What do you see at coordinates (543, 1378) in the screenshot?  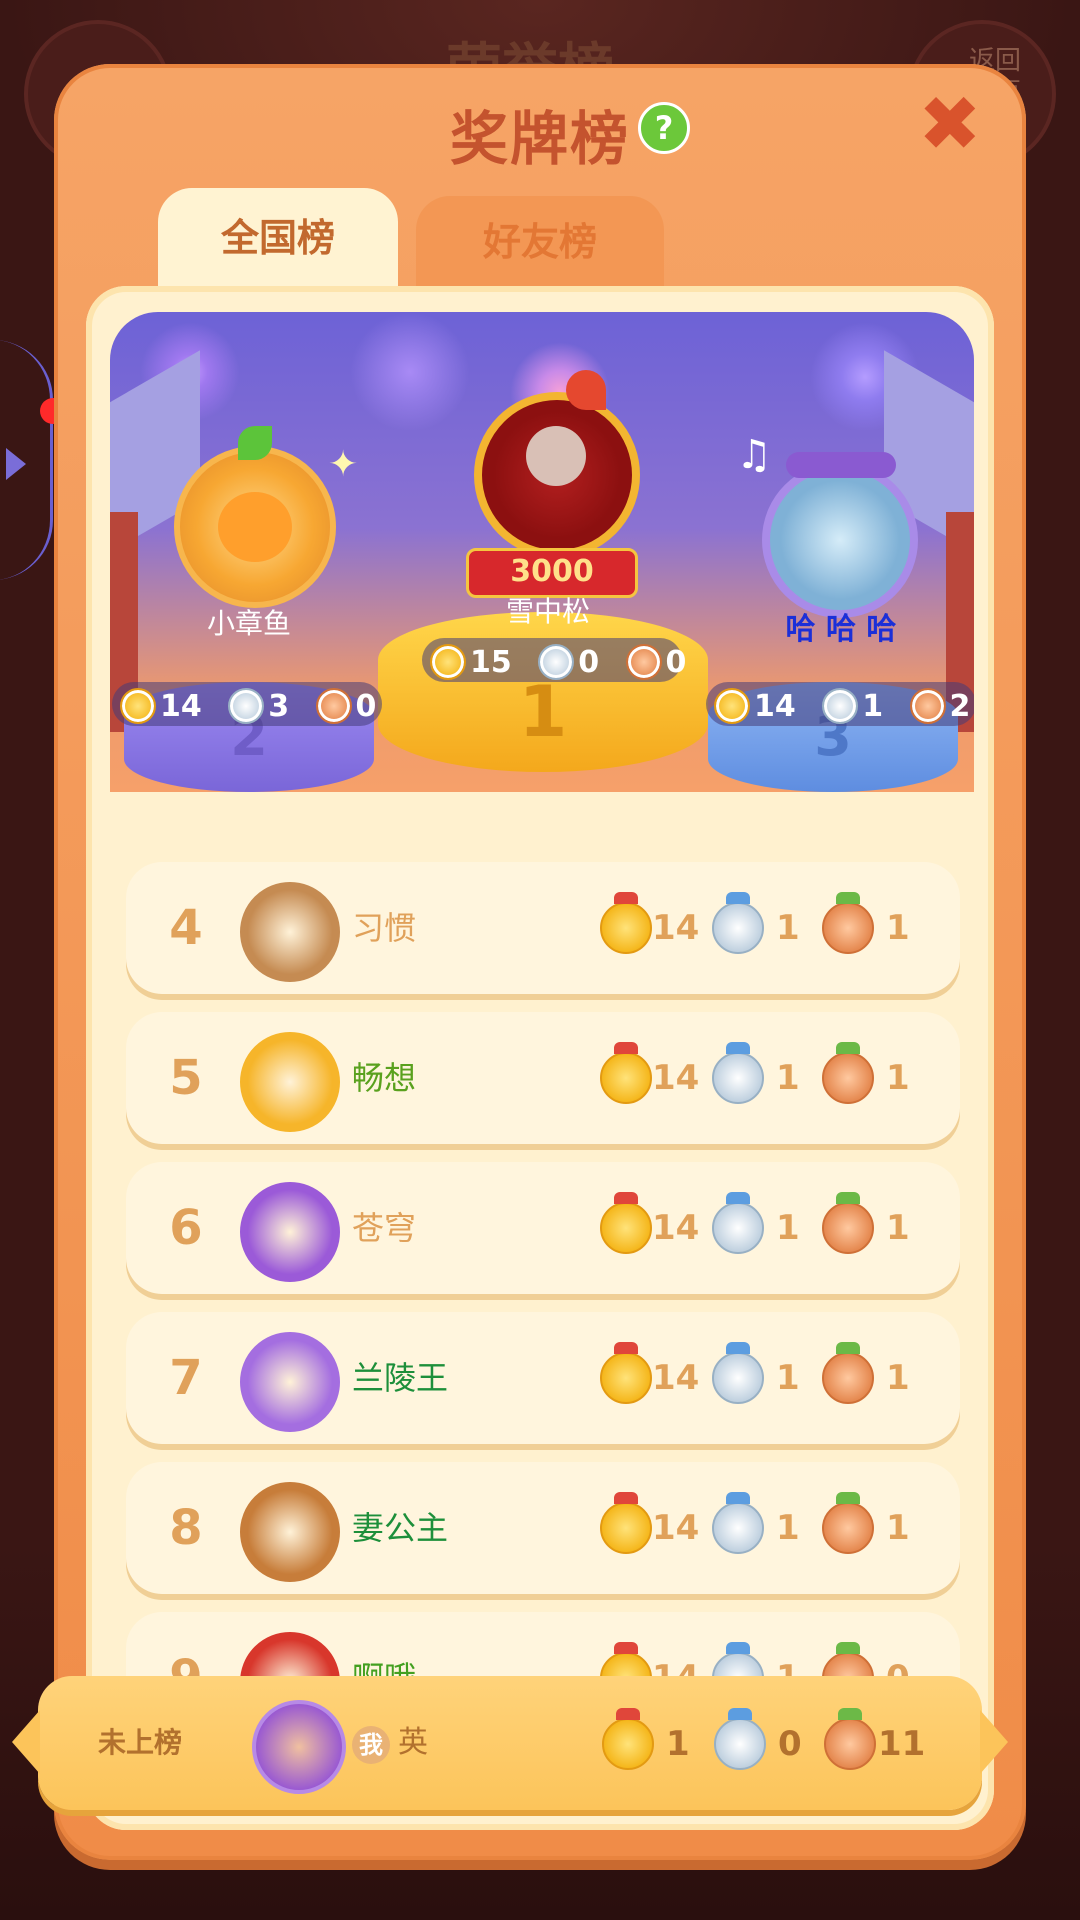 I see `table-row: 7 兰陵王 14 1 1` at bounding box center [543, 1378].